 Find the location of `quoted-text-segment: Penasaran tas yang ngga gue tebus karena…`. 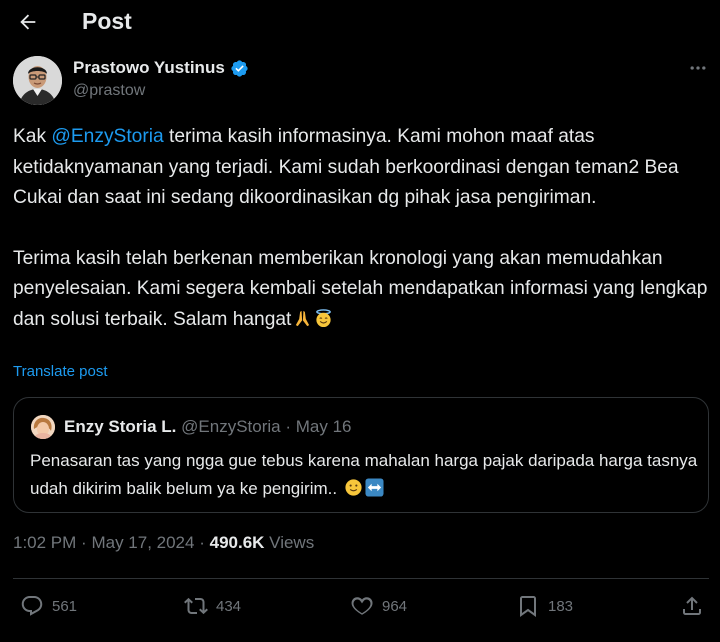

quoted-text-segment: Penasaran tas yang ngga gue tebus karena… is located at coordinates (364, 474).